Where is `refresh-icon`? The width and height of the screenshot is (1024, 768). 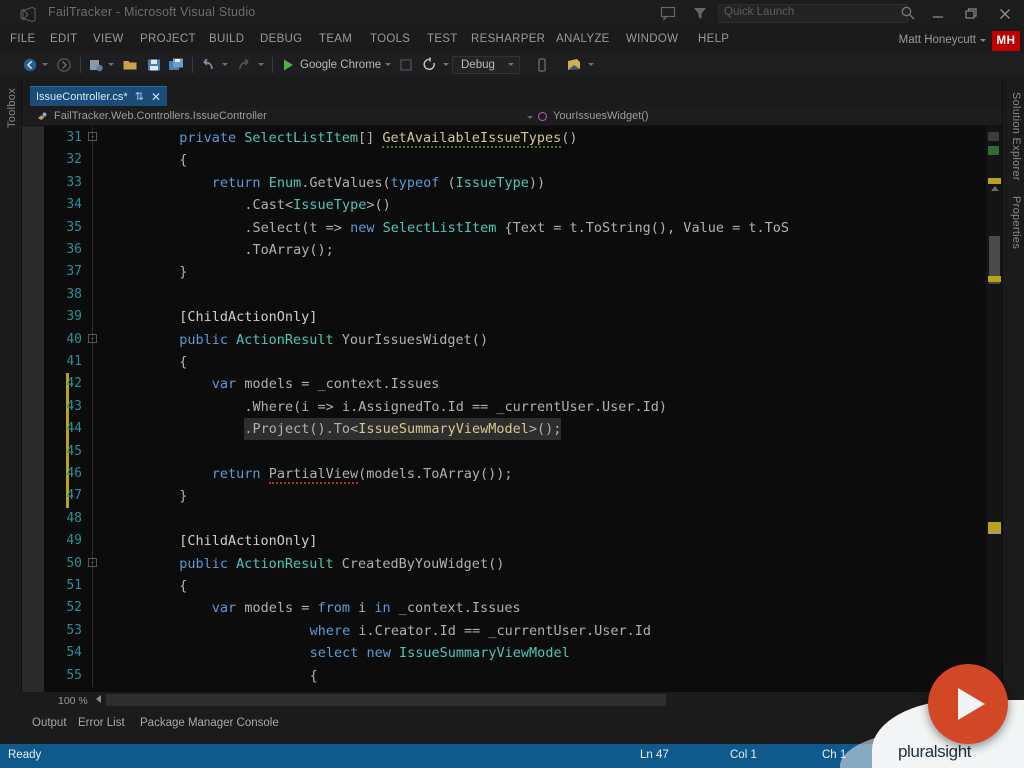
refresh-icon is located at coordinates (430, 65).